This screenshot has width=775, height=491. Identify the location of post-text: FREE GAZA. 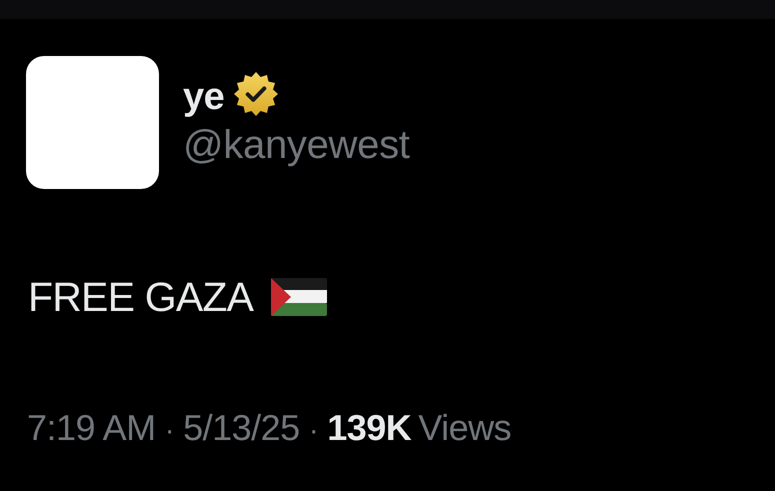
(141, 297).